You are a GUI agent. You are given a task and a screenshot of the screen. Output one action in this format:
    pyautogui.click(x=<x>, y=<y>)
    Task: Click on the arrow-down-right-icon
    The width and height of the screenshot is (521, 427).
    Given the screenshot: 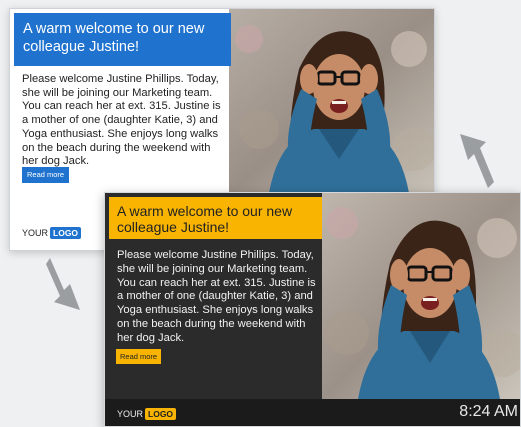 What is the action you would take?
    pyautogui.click(x=63, y=284)
    